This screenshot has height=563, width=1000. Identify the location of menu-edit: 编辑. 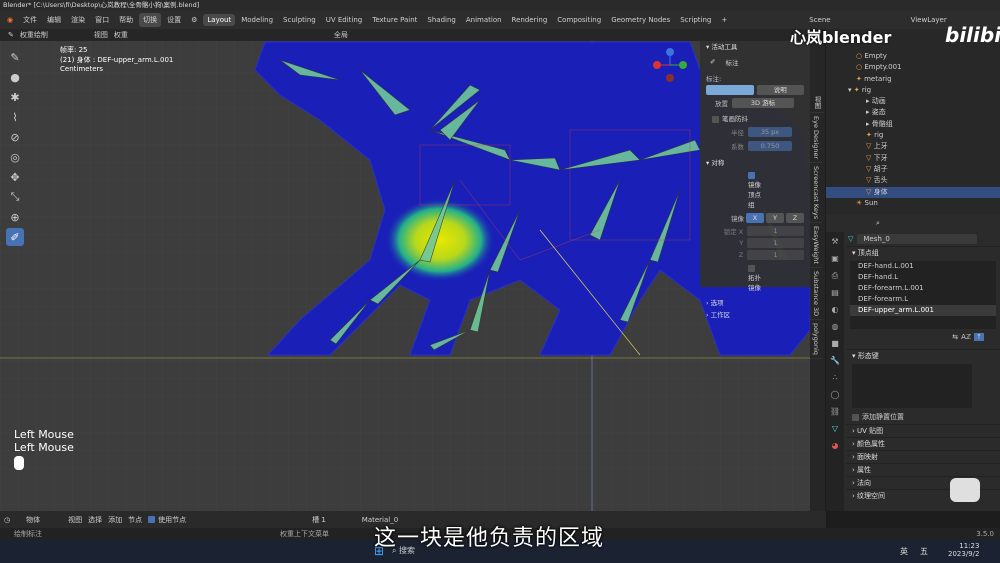
(54, 20).